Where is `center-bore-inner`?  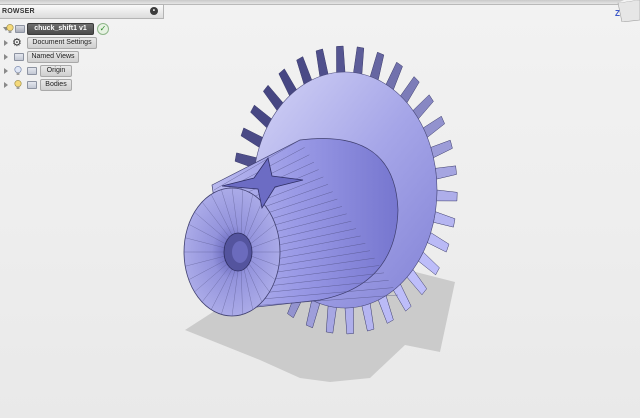
center-bore-inner is located at coordinates (240, 252).